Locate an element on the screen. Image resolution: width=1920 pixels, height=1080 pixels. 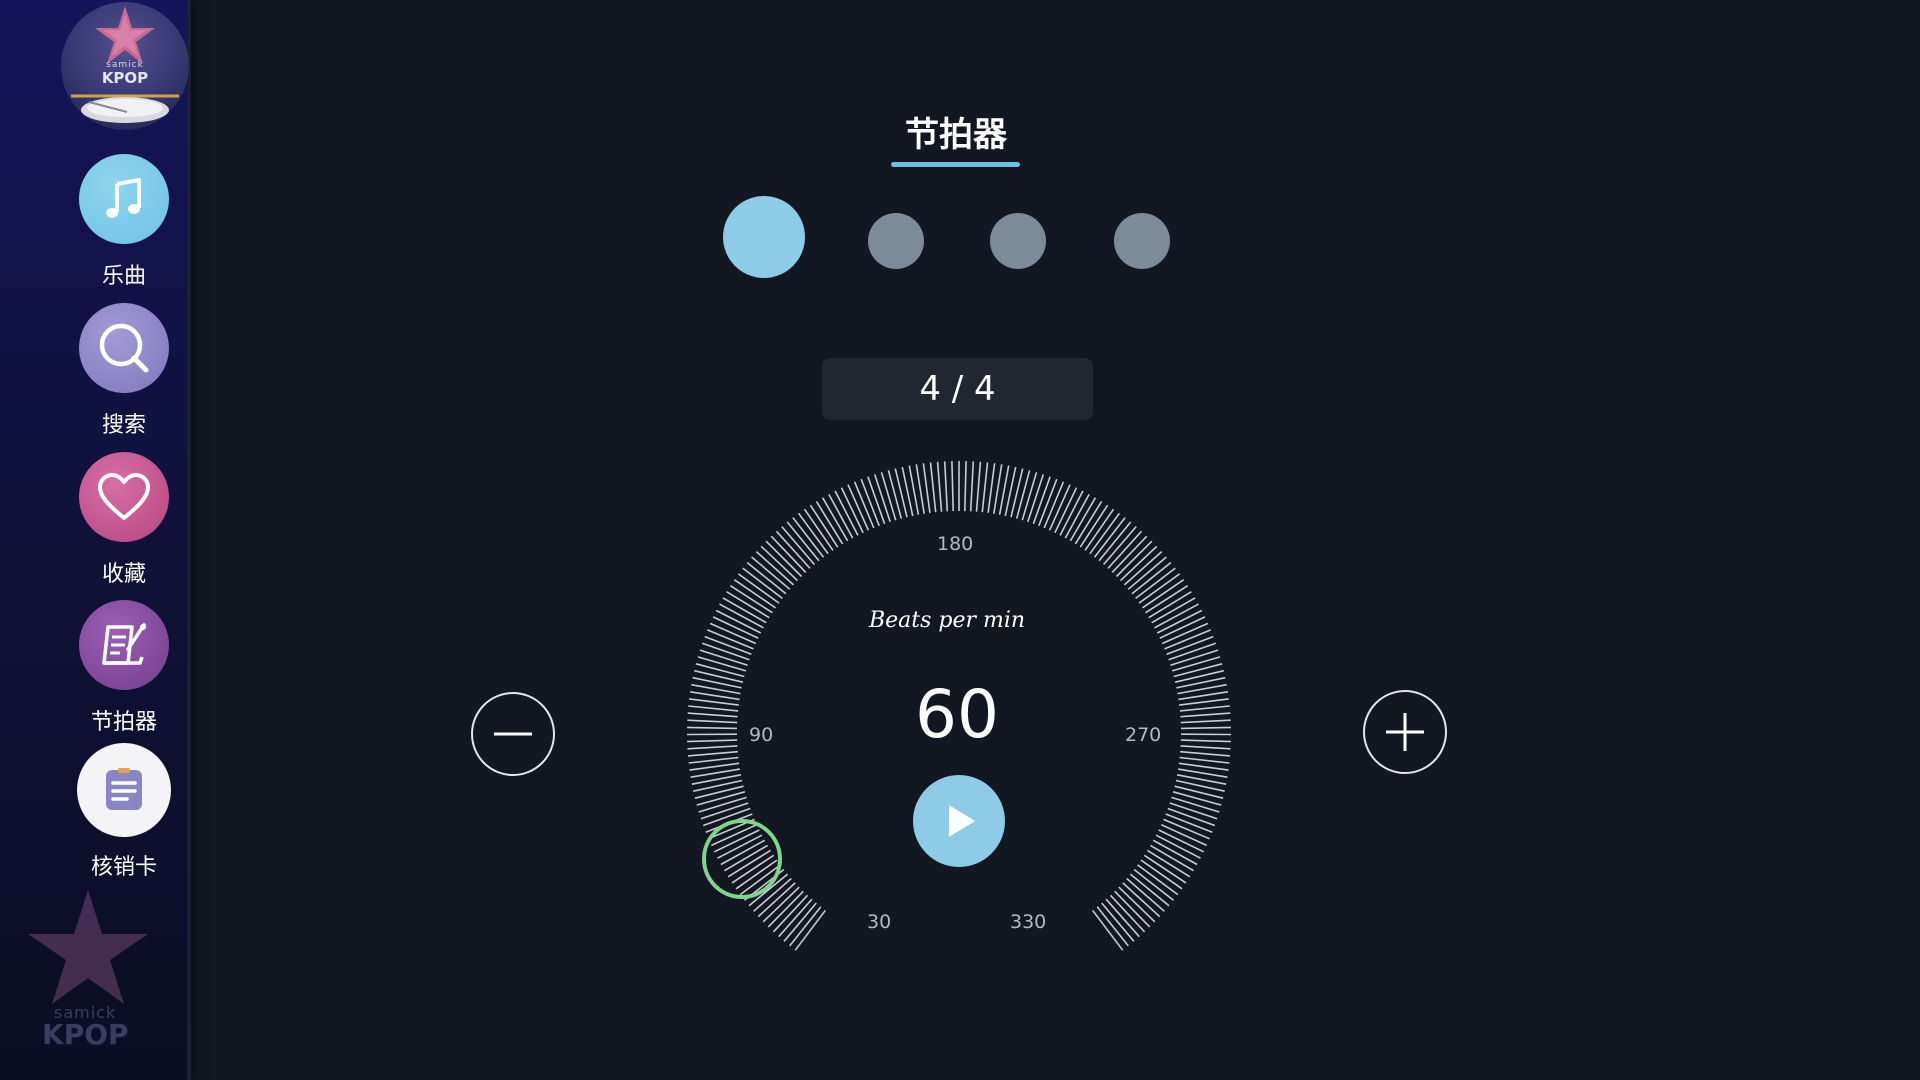
sidebar-item-songs: 乐曲 is located at coordinates (124, 226).